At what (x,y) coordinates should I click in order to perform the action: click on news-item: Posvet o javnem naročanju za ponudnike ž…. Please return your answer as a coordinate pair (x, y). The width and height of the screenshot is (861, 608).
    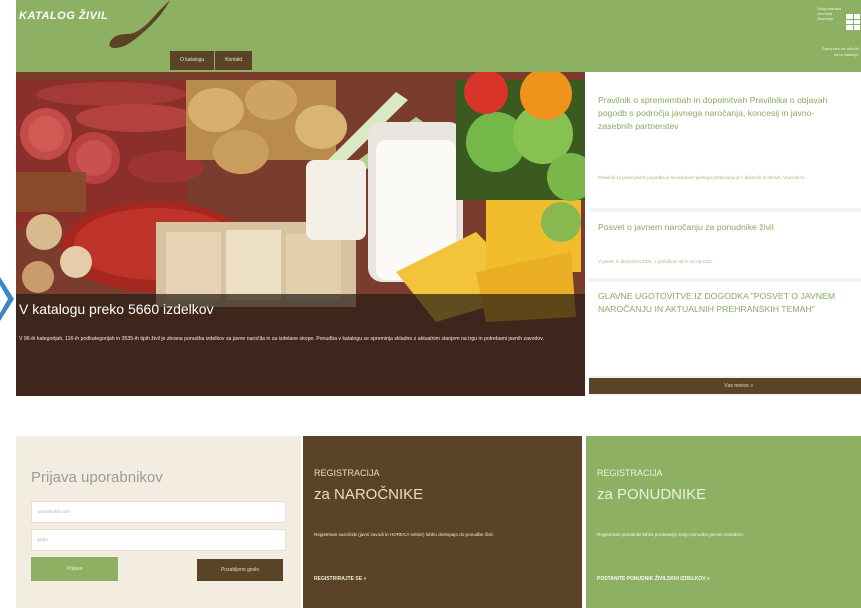
    Looking at the image, I should click on (725, 245).